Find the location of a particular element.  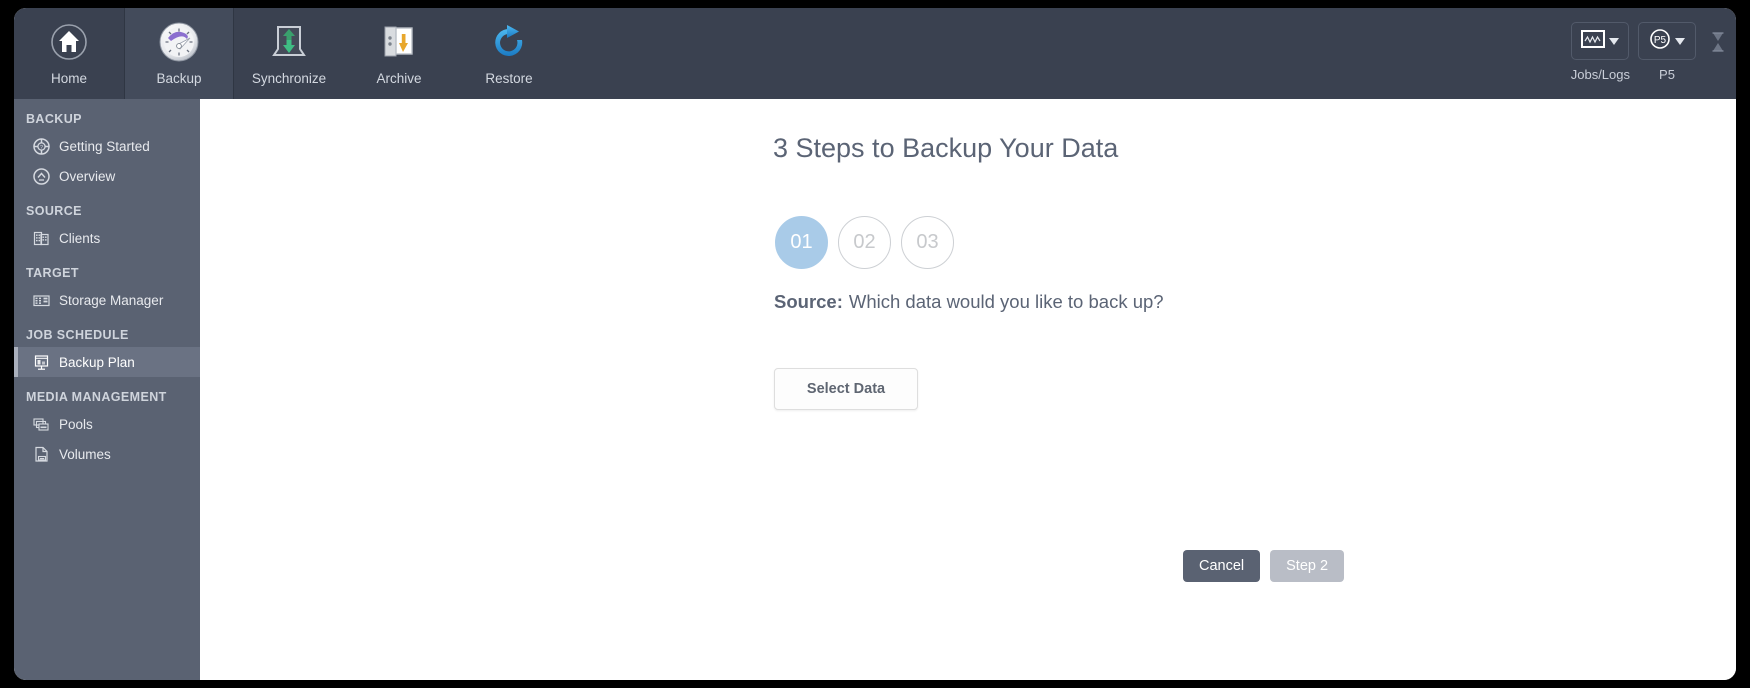

toolbar-item-backup: Backup is located at coordinates (179, 53).